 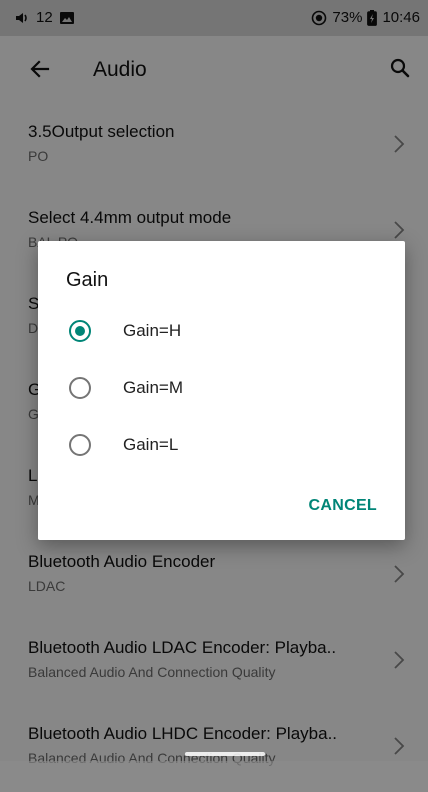 I want to click on radio-selected-icon, so click(x=80, y=331).